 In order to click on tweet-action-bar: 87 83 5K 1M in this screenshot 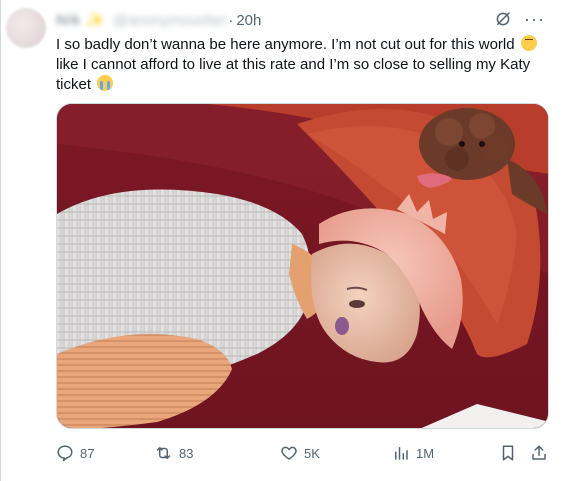, I will do `click(302, 454)`.